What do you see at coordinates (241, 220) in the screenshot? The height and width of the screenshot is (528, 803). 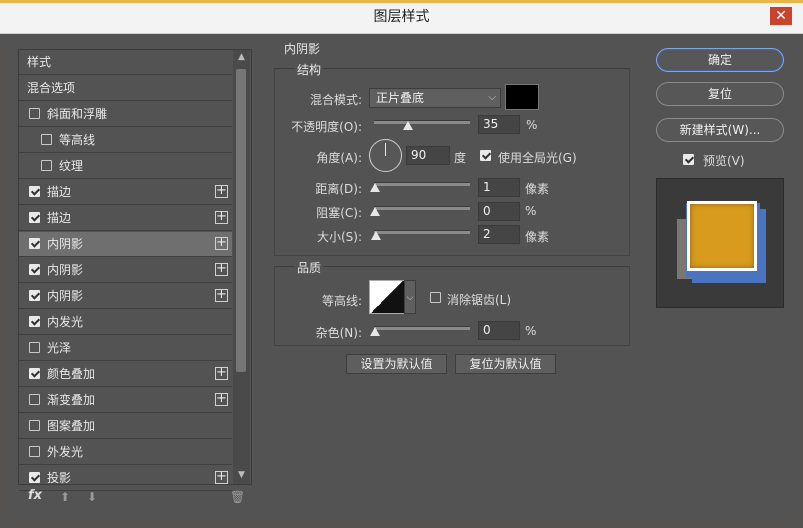 I see `scrollbar-thumb` at bounding box center [241, 220].